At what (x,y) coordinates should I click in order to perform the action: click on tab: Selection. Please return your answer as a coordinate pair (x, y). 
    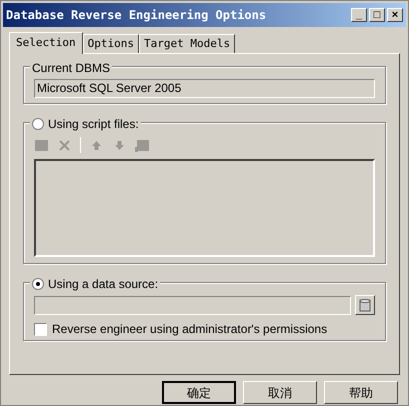
    Looking at the image, I should click on (46, 43).